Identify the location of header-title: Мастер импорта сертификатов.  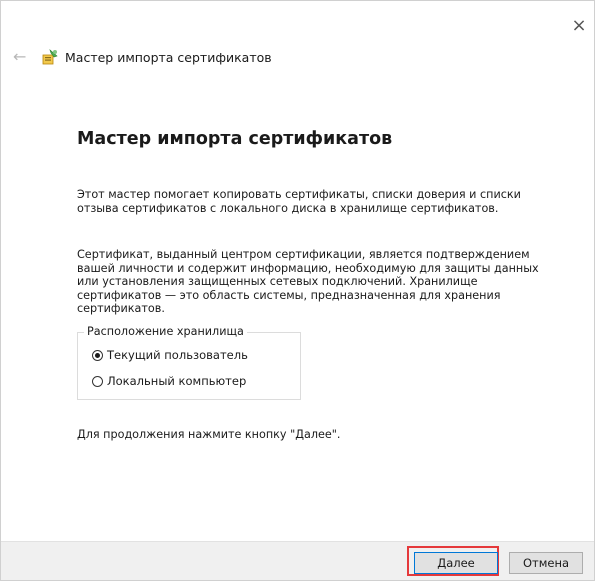
(168, 57).